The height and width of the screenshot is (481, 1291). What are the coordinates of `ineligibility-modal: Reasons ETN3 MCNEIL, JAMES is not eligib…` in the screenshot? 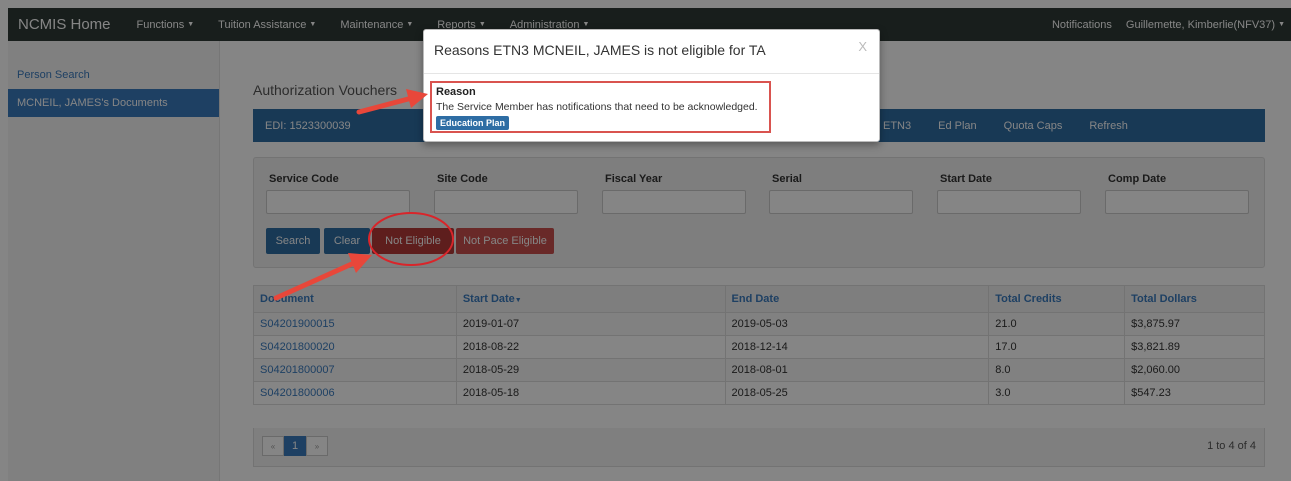 It's located at (651, 85).